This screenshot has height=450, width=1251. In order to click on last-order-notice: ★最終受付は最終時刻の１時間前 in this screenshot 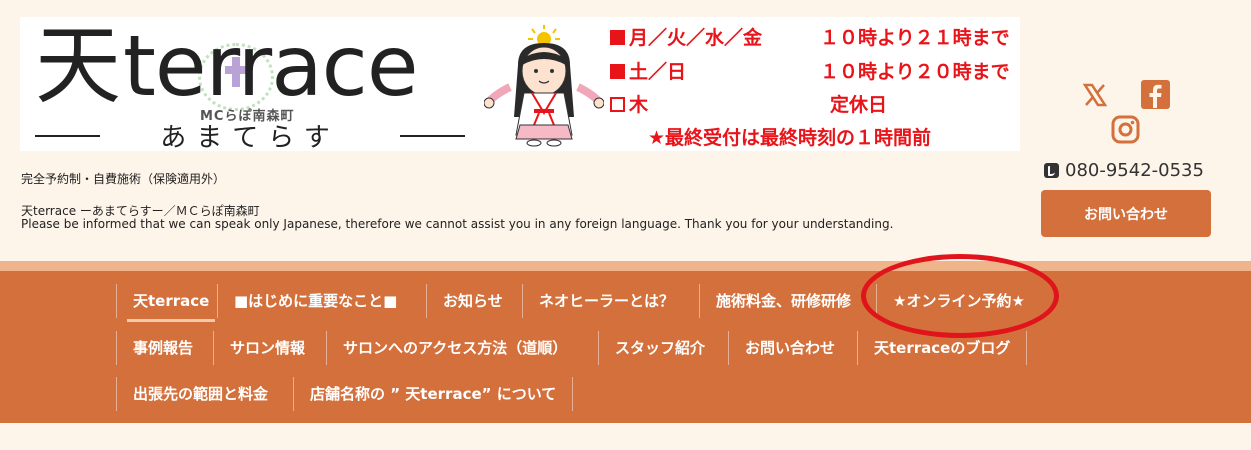, I will do `click(790, 138)`.